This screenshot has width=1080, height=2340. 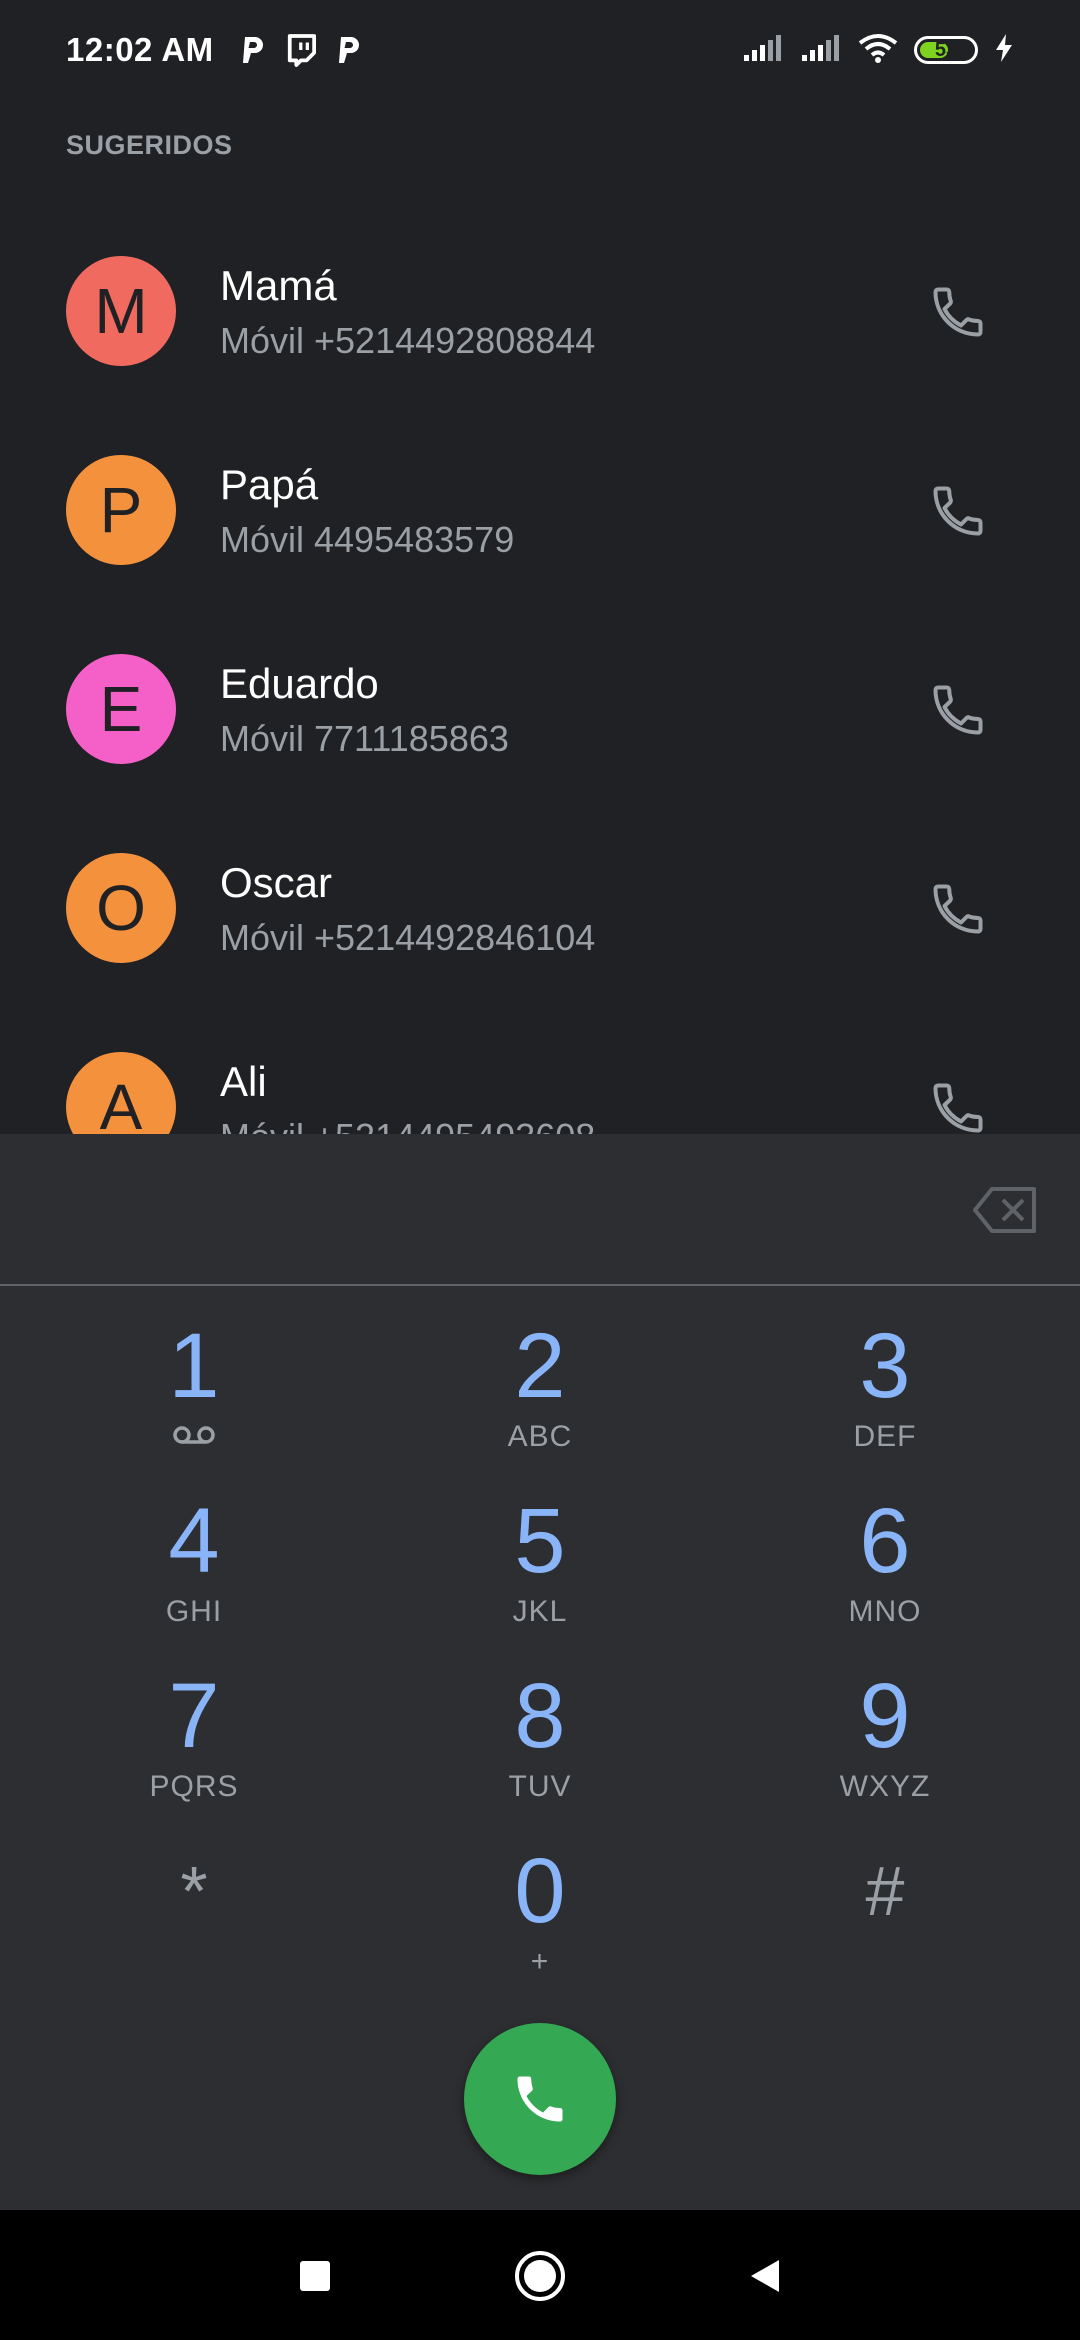 What do you see at coordinates (1004, 50) in the screenshot?
I see `charging-bolt-icon` at bounding box center [1004, 50].